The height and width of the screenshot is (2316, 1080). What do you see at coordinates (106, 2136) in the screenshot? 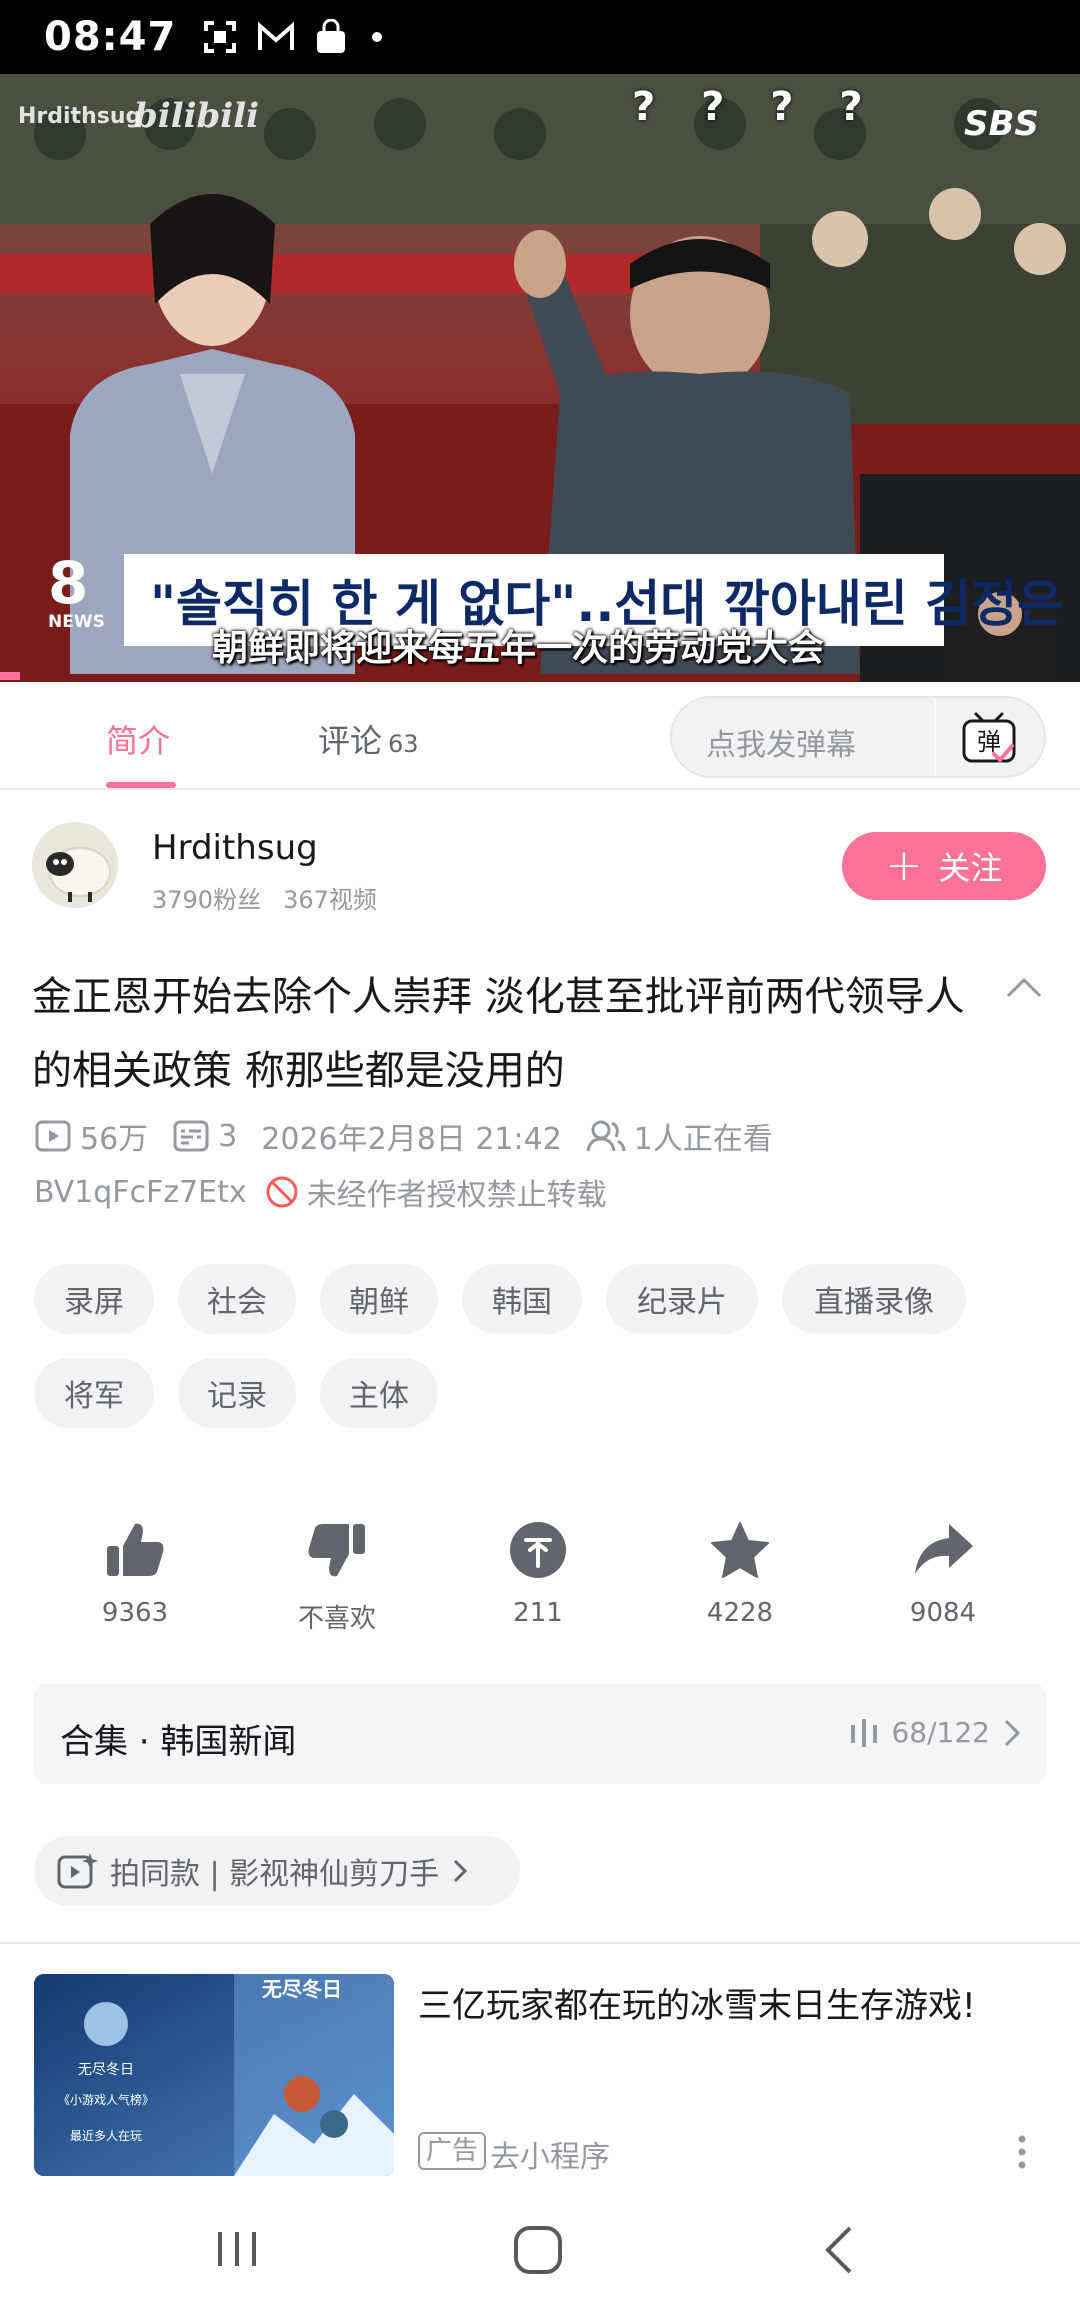
I see `ad-thumb-line2: 最近多人在玩` at bounding box center [106, 2136].